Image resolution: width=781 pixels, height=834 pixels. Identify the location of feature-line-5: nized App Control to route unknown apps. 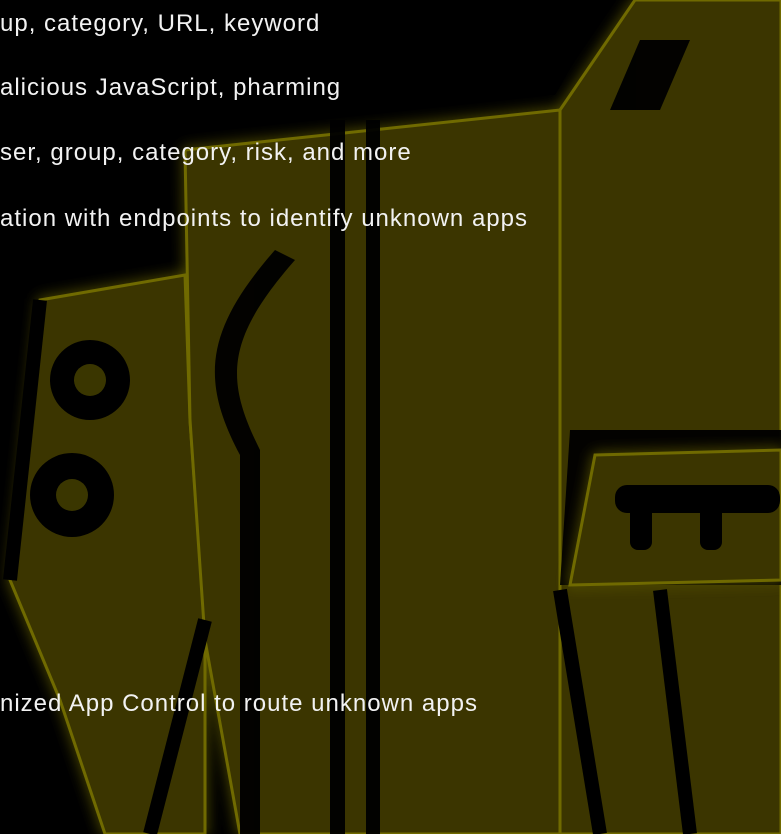
(239, 703).